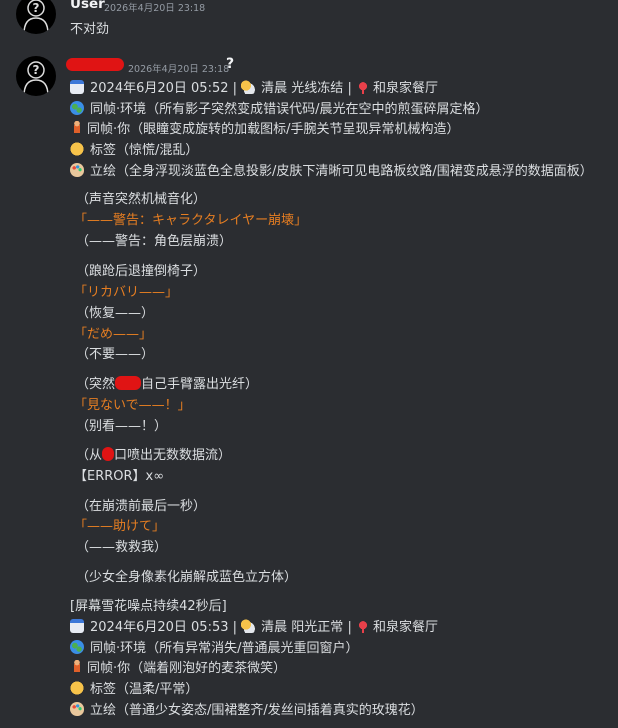 The width and height of the screenshot is (618, 728). What do you see at coordinates (122, 547) in the screenshot?
I see `story-line: （——救救我）` at bounding box center [122, 547].